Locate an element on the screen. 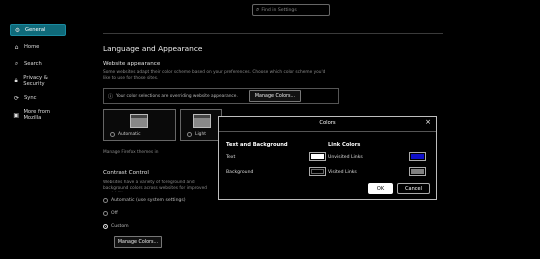 The image size is (540, 259). visited-links-color-picker is located at coordinates (417, 171).